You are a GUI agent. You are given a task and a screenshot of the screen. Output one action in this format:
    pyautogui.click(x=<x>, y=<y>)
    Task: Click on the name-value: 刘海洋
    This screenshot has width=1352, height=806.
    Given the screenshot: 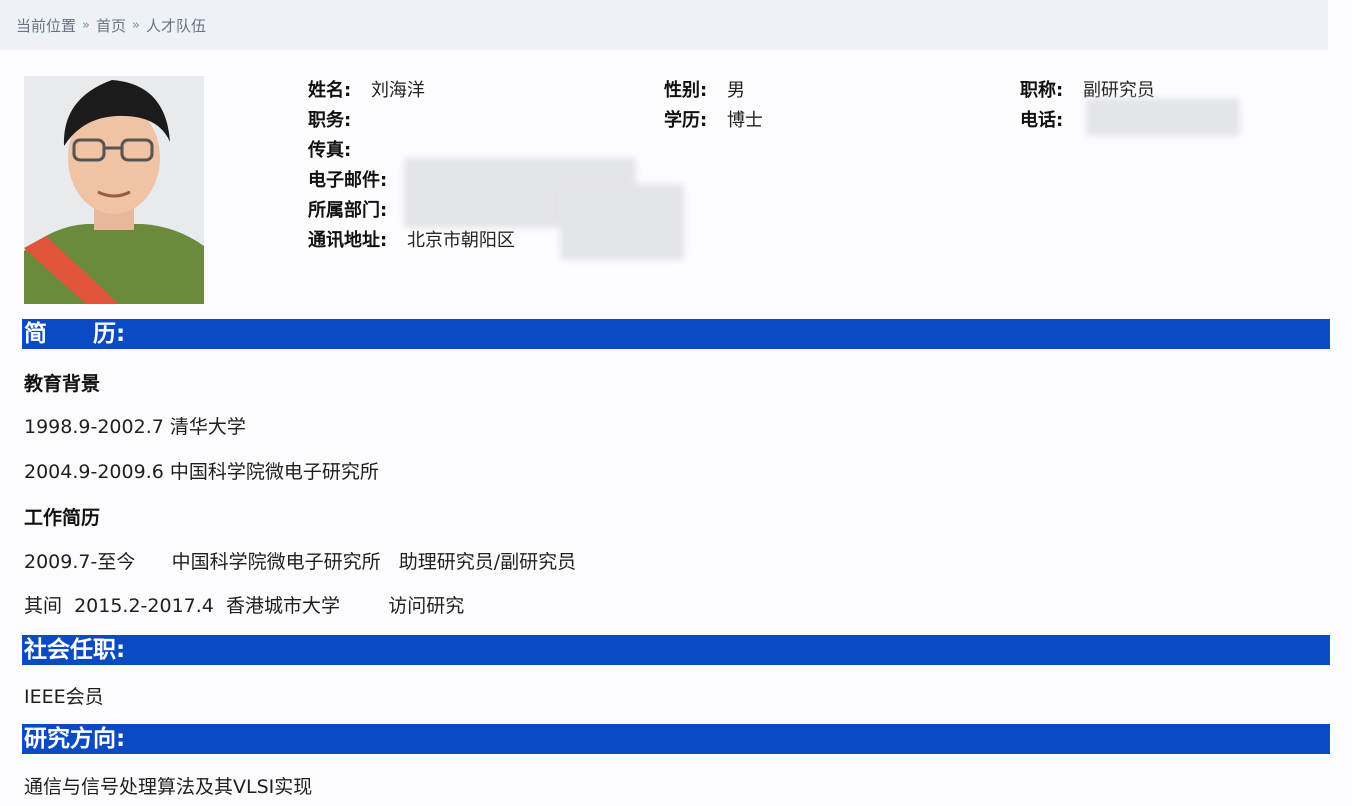 What is the action you would take?
    pyautogui.click(x=397, y=90)
    